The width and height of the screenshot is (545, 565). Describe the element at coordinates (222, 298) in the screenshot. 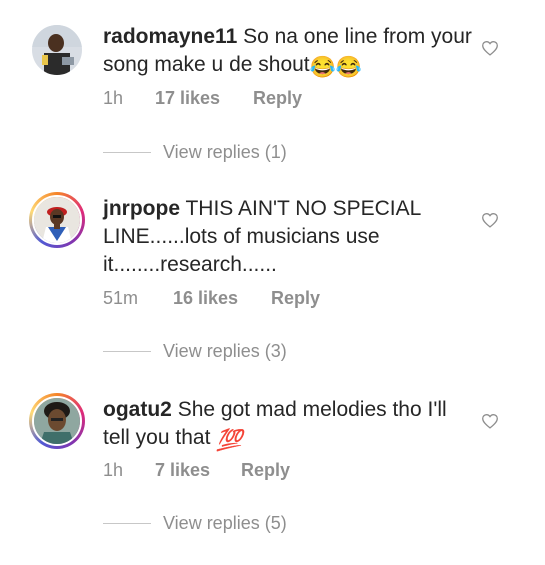

I see `comment-likes: 16 likes` at that location.